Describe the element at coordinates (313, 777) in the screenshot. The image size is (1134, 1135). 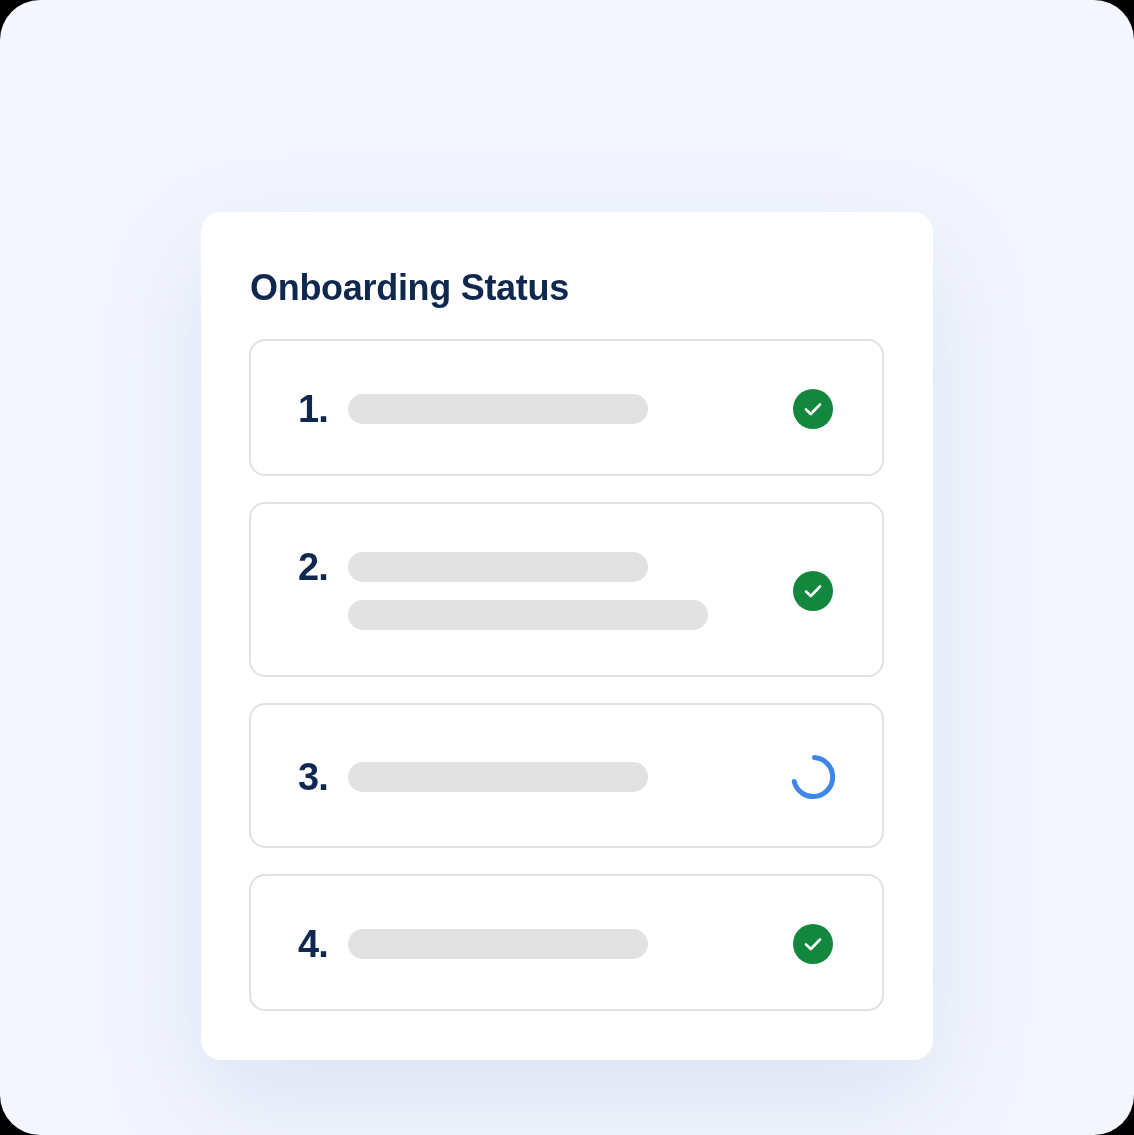
I see `step-number: 3.` at that location.